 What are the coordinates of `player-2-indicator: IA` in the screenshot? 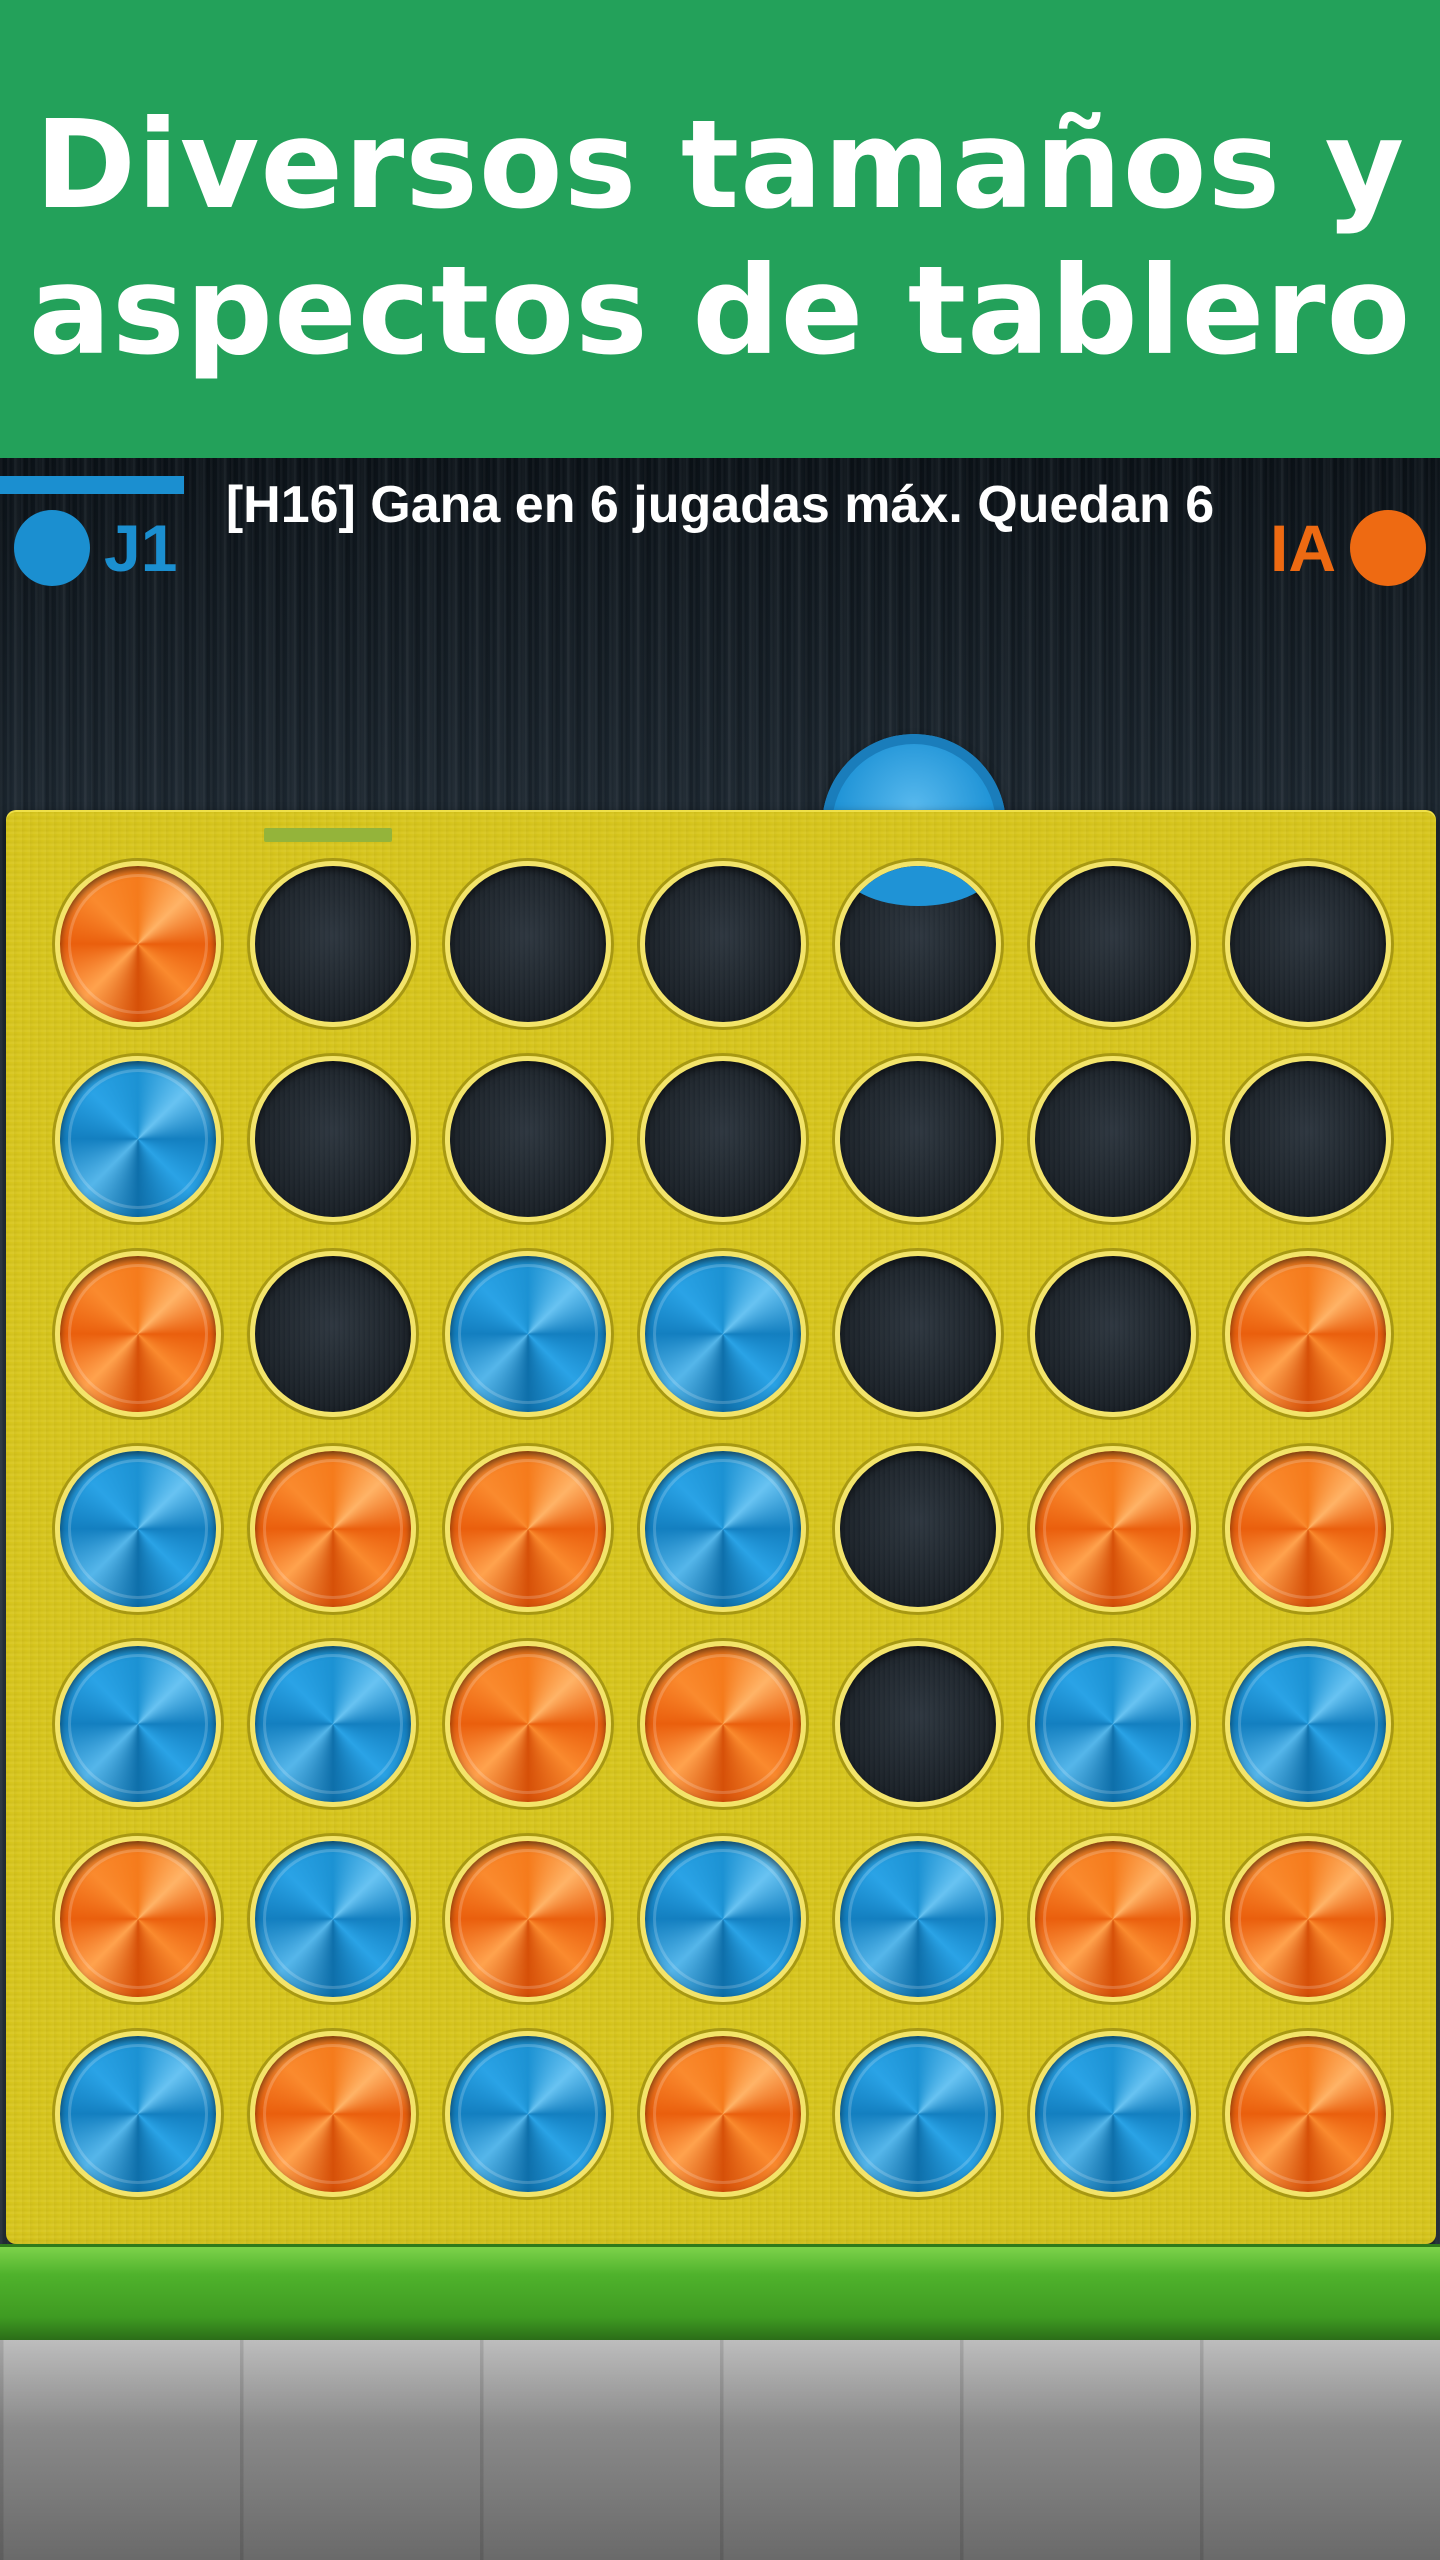 It's located at (1348, 548).